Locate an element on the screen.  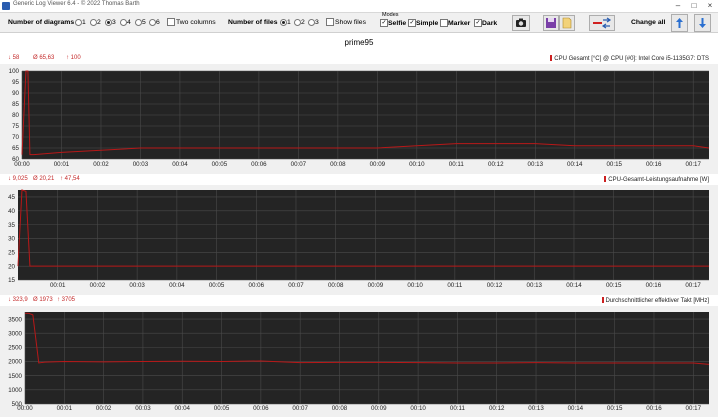
y-tick-label: 45 is located at coordinates (11, 197).